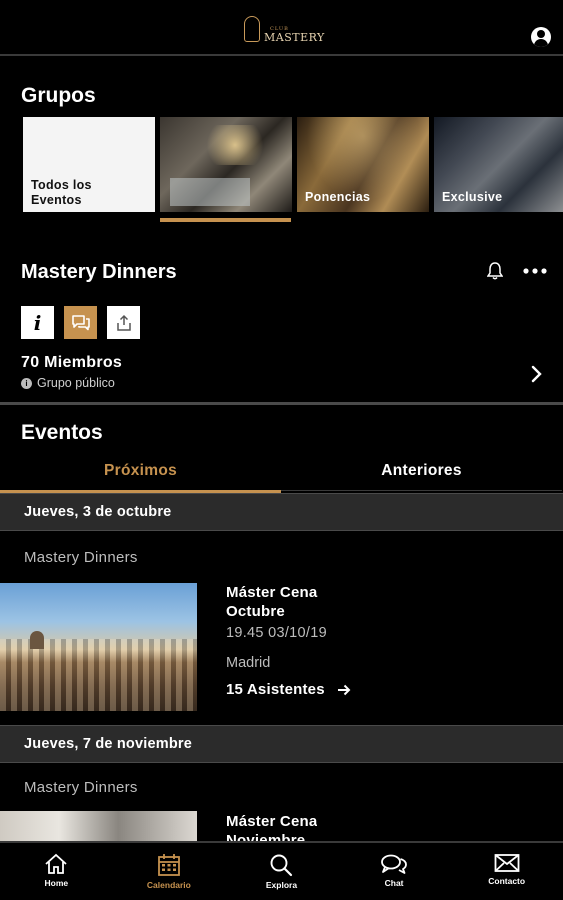 The image size is (563, 900). I want to click on nav-chat: Chat, so click(394, 871).